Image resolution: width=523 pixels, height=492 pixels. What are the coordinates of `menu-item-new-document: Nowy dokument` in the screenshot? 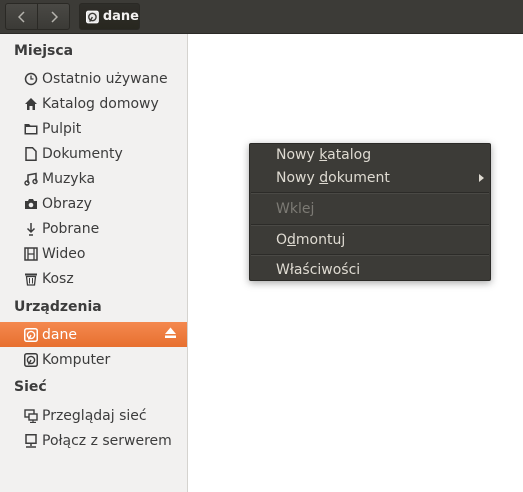 It's located at (383, 178).